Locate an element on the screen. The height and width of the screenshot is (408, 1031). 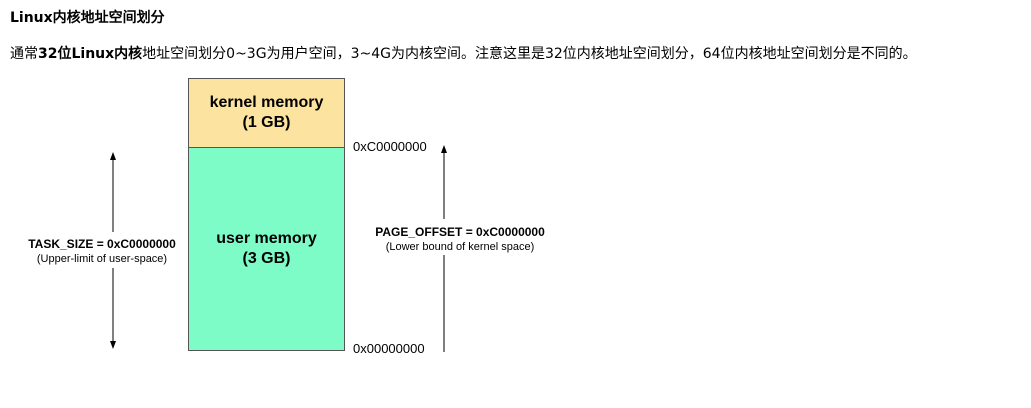
kernel-memory-block: kernel memory (1 GB) is located at coordinates (266, 113).